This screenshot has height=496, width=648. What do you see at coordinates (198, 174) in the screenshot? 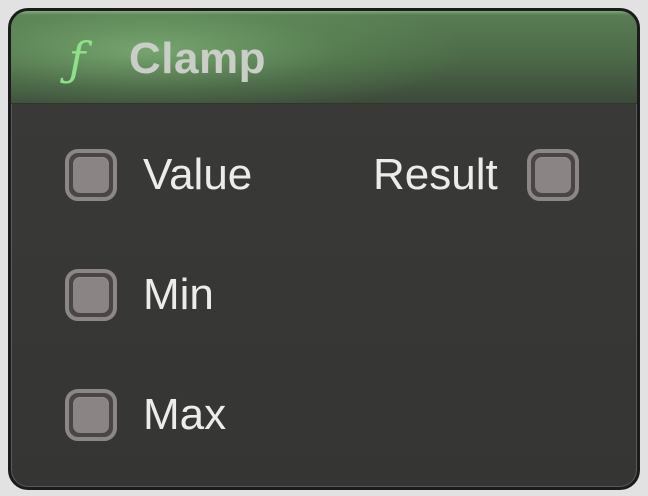
I see `input-label-value: Value` at bounding box center [198, 174].